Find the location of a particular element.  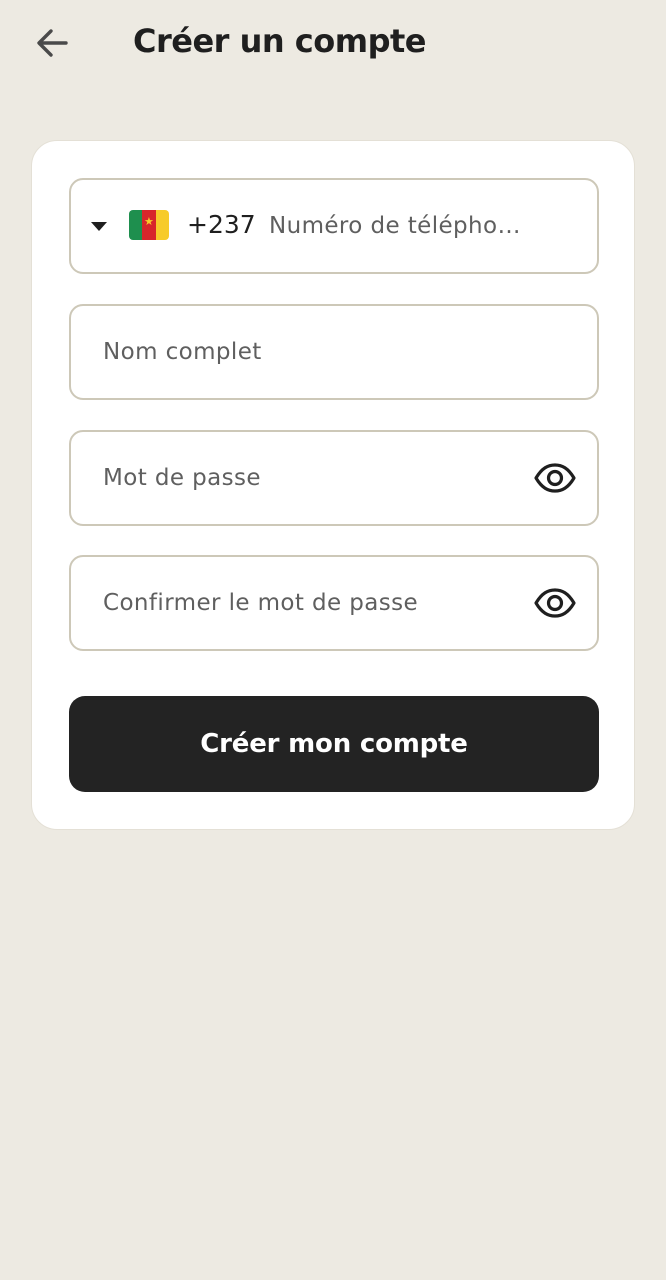

confirm-password-input is located at coordinates (308, 603).